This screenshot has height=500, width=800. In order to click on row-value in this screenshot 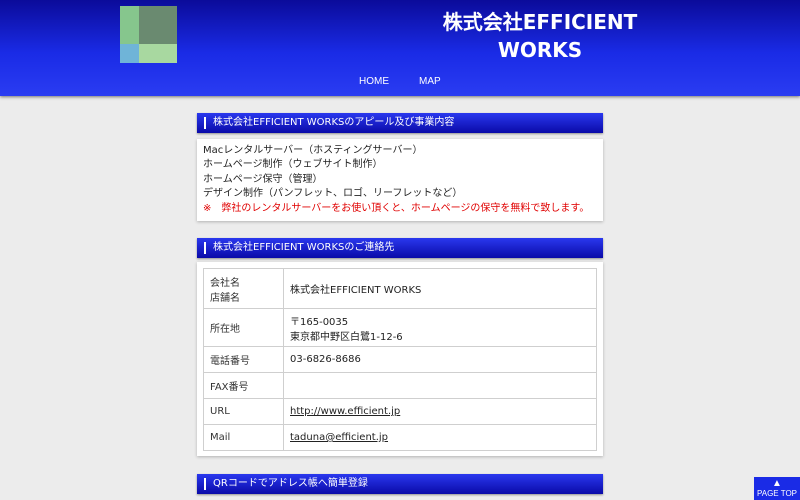, I will do `click(440, 385)`.